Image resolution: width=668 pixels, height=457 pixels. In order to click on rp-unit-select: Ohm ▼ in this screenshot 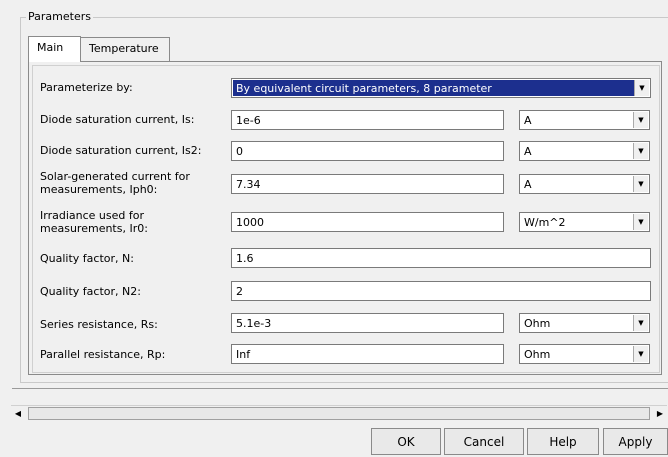, I will do `click(584, 354)`.